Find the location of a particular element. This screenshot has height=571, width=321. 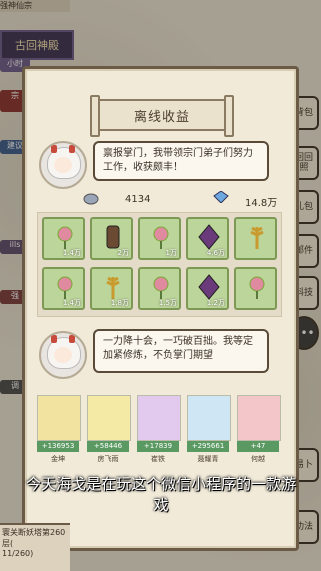

tower-progress: 寰关断妖塔第260层( 11/260) is located at coordinates (35, 547).